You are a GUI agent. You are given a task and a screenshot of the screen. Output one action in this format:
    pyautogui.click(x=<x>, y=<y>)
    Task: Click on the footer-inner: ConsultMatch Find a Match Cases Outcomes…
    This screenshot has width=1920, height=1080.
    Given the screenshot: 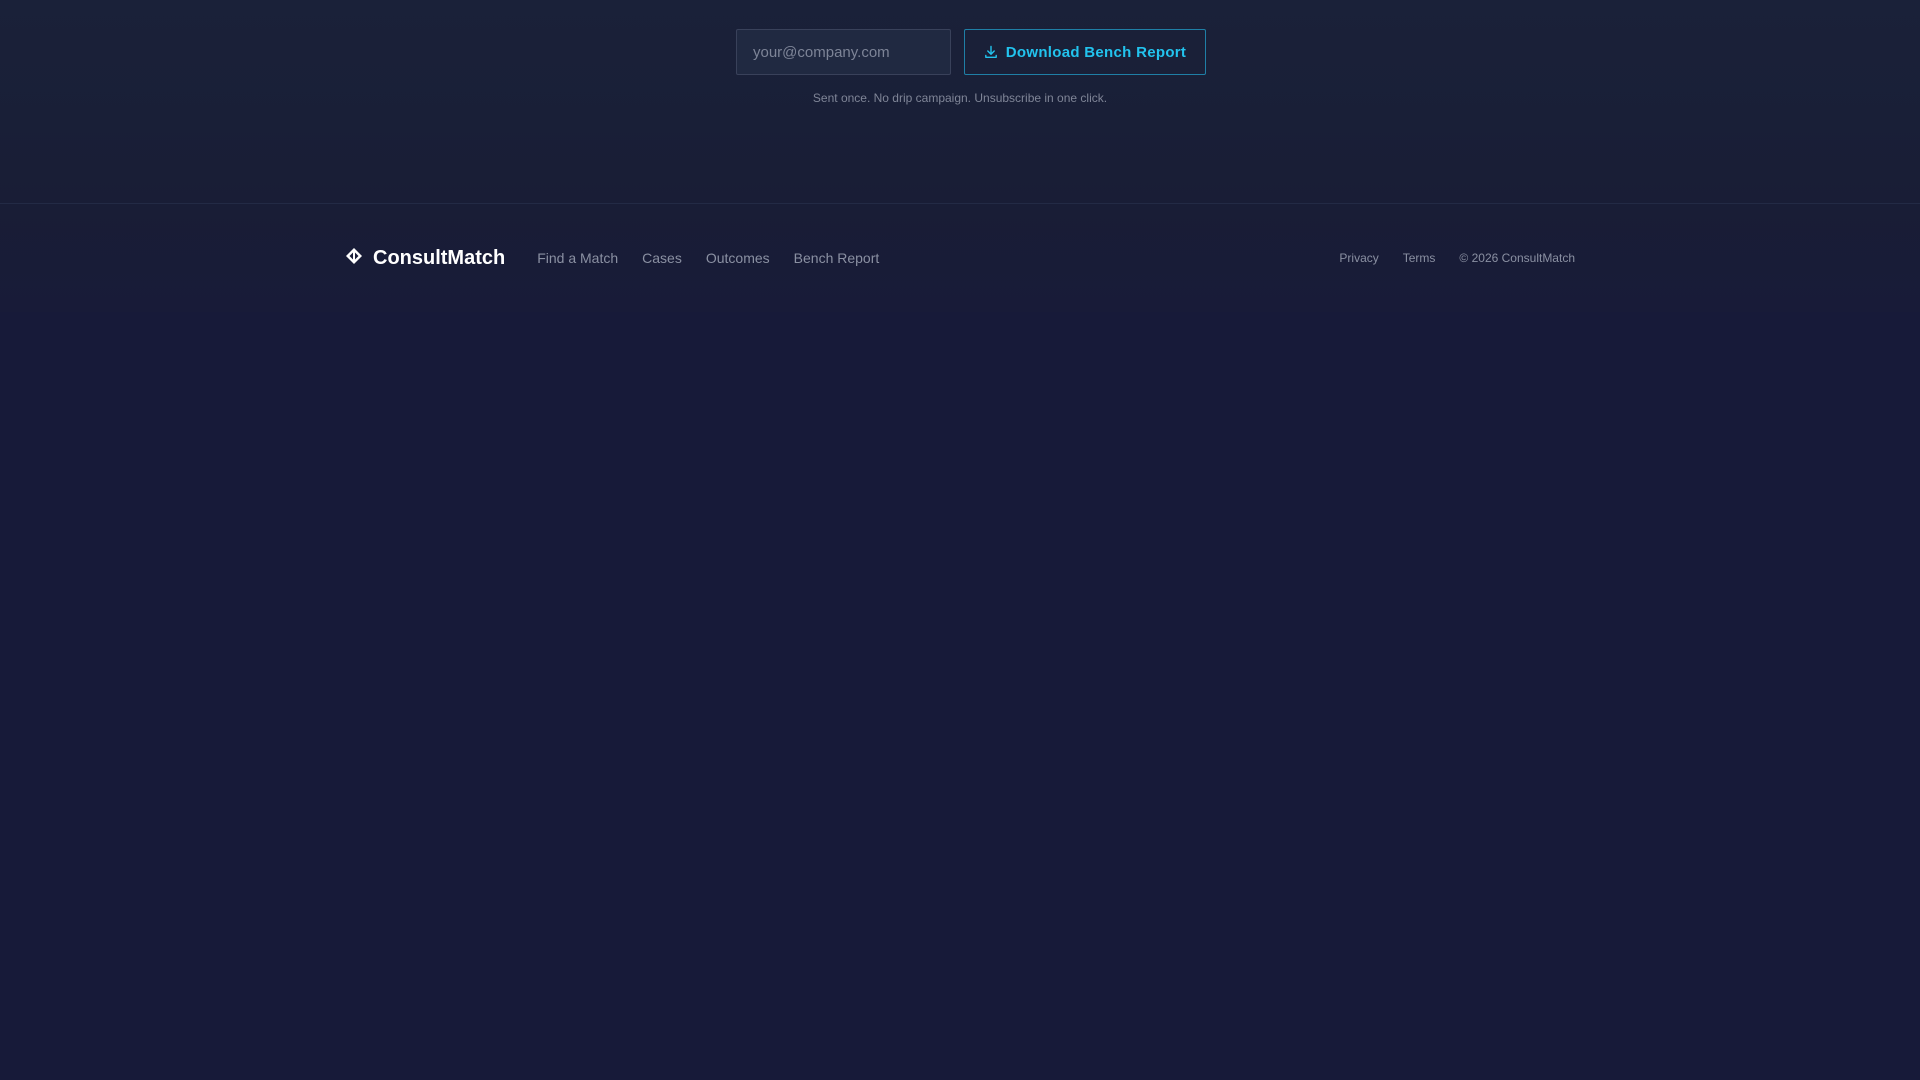 What is the action you would take?
    pyautogui.click(x=960, y=258)
    